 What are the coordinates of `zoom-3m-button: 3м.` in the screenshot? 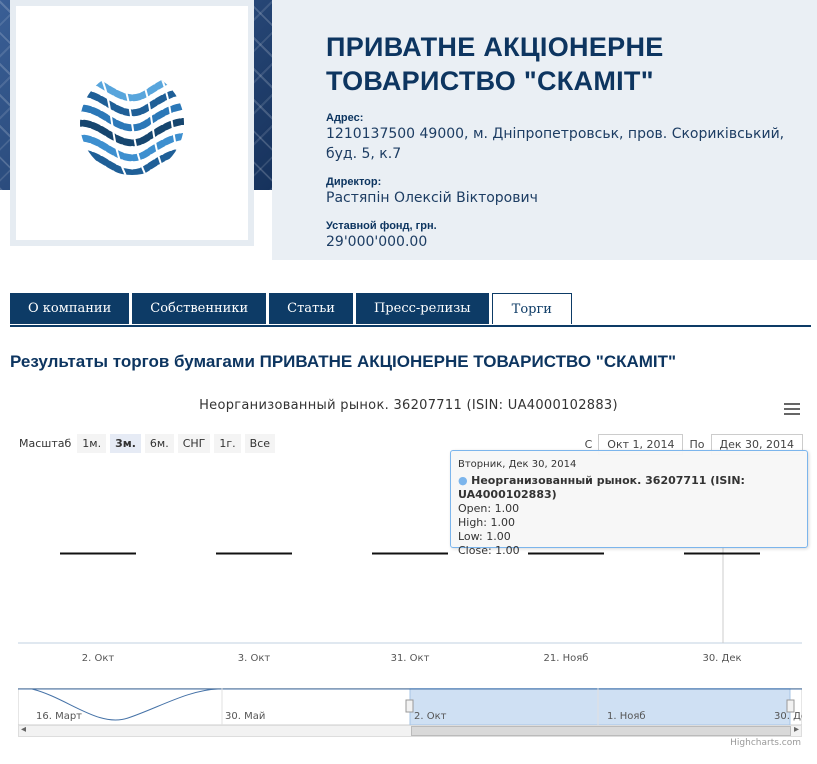 It's located at (125, 443).